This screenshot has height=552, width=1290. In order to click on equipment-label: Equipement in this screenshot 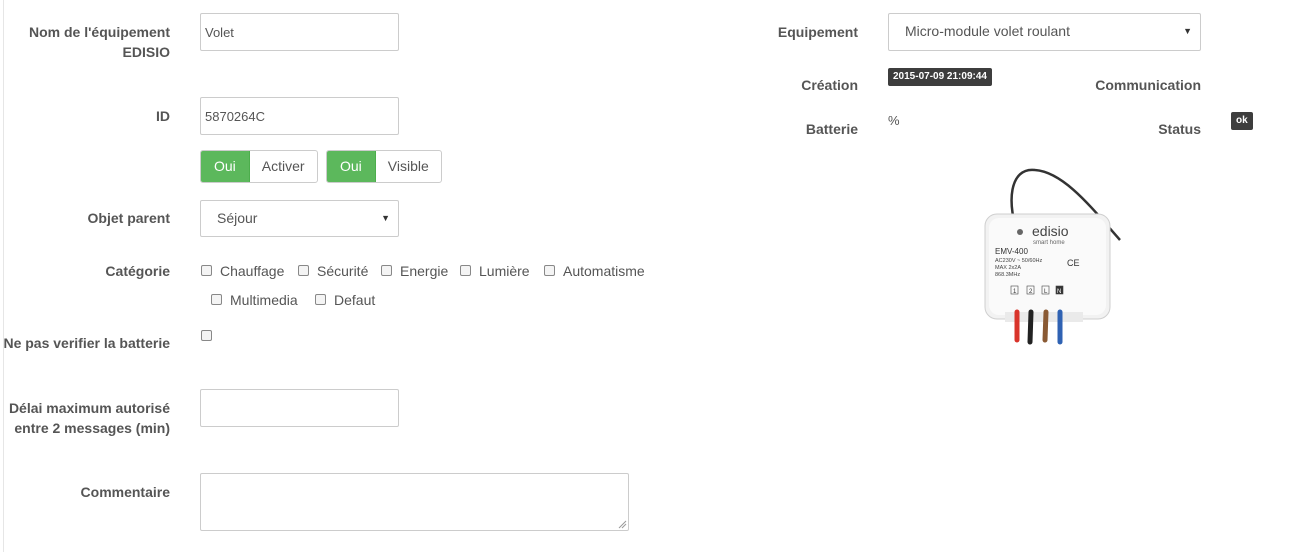, I will do `click(817, 32)`.